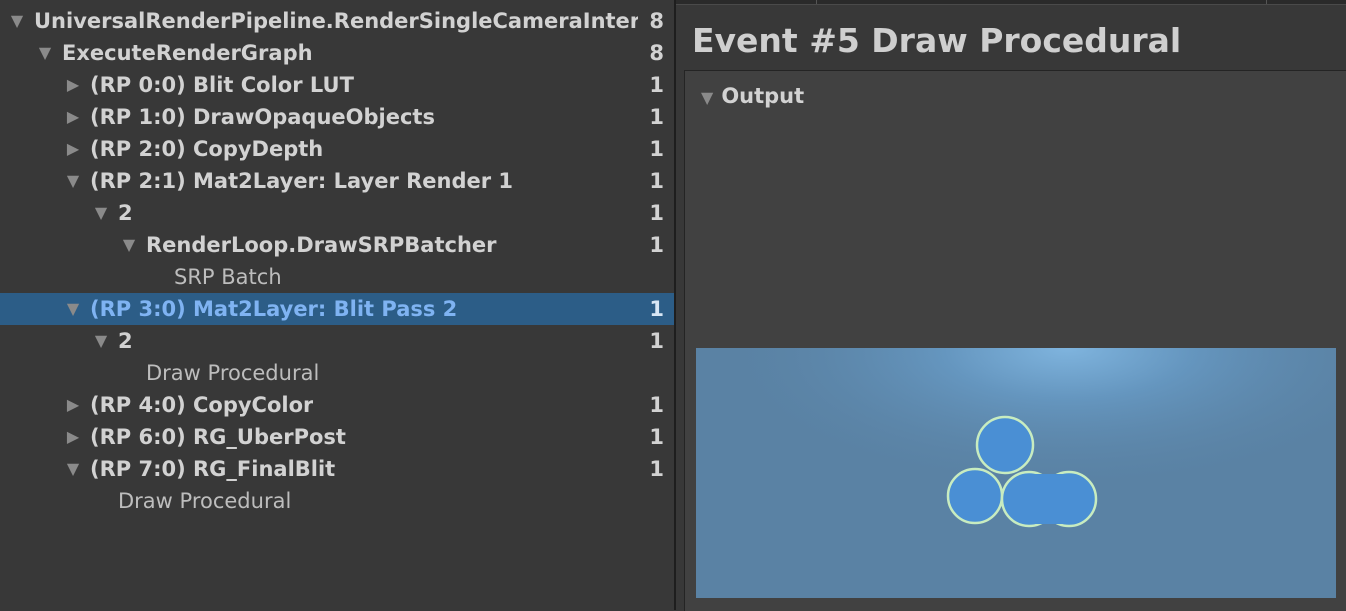  What do you see at coordinates (213, 469) in the screenshot?
I see `tree-row-label: (RP 7:0) RG_FinalBlit` at bounding box center [213, 469].